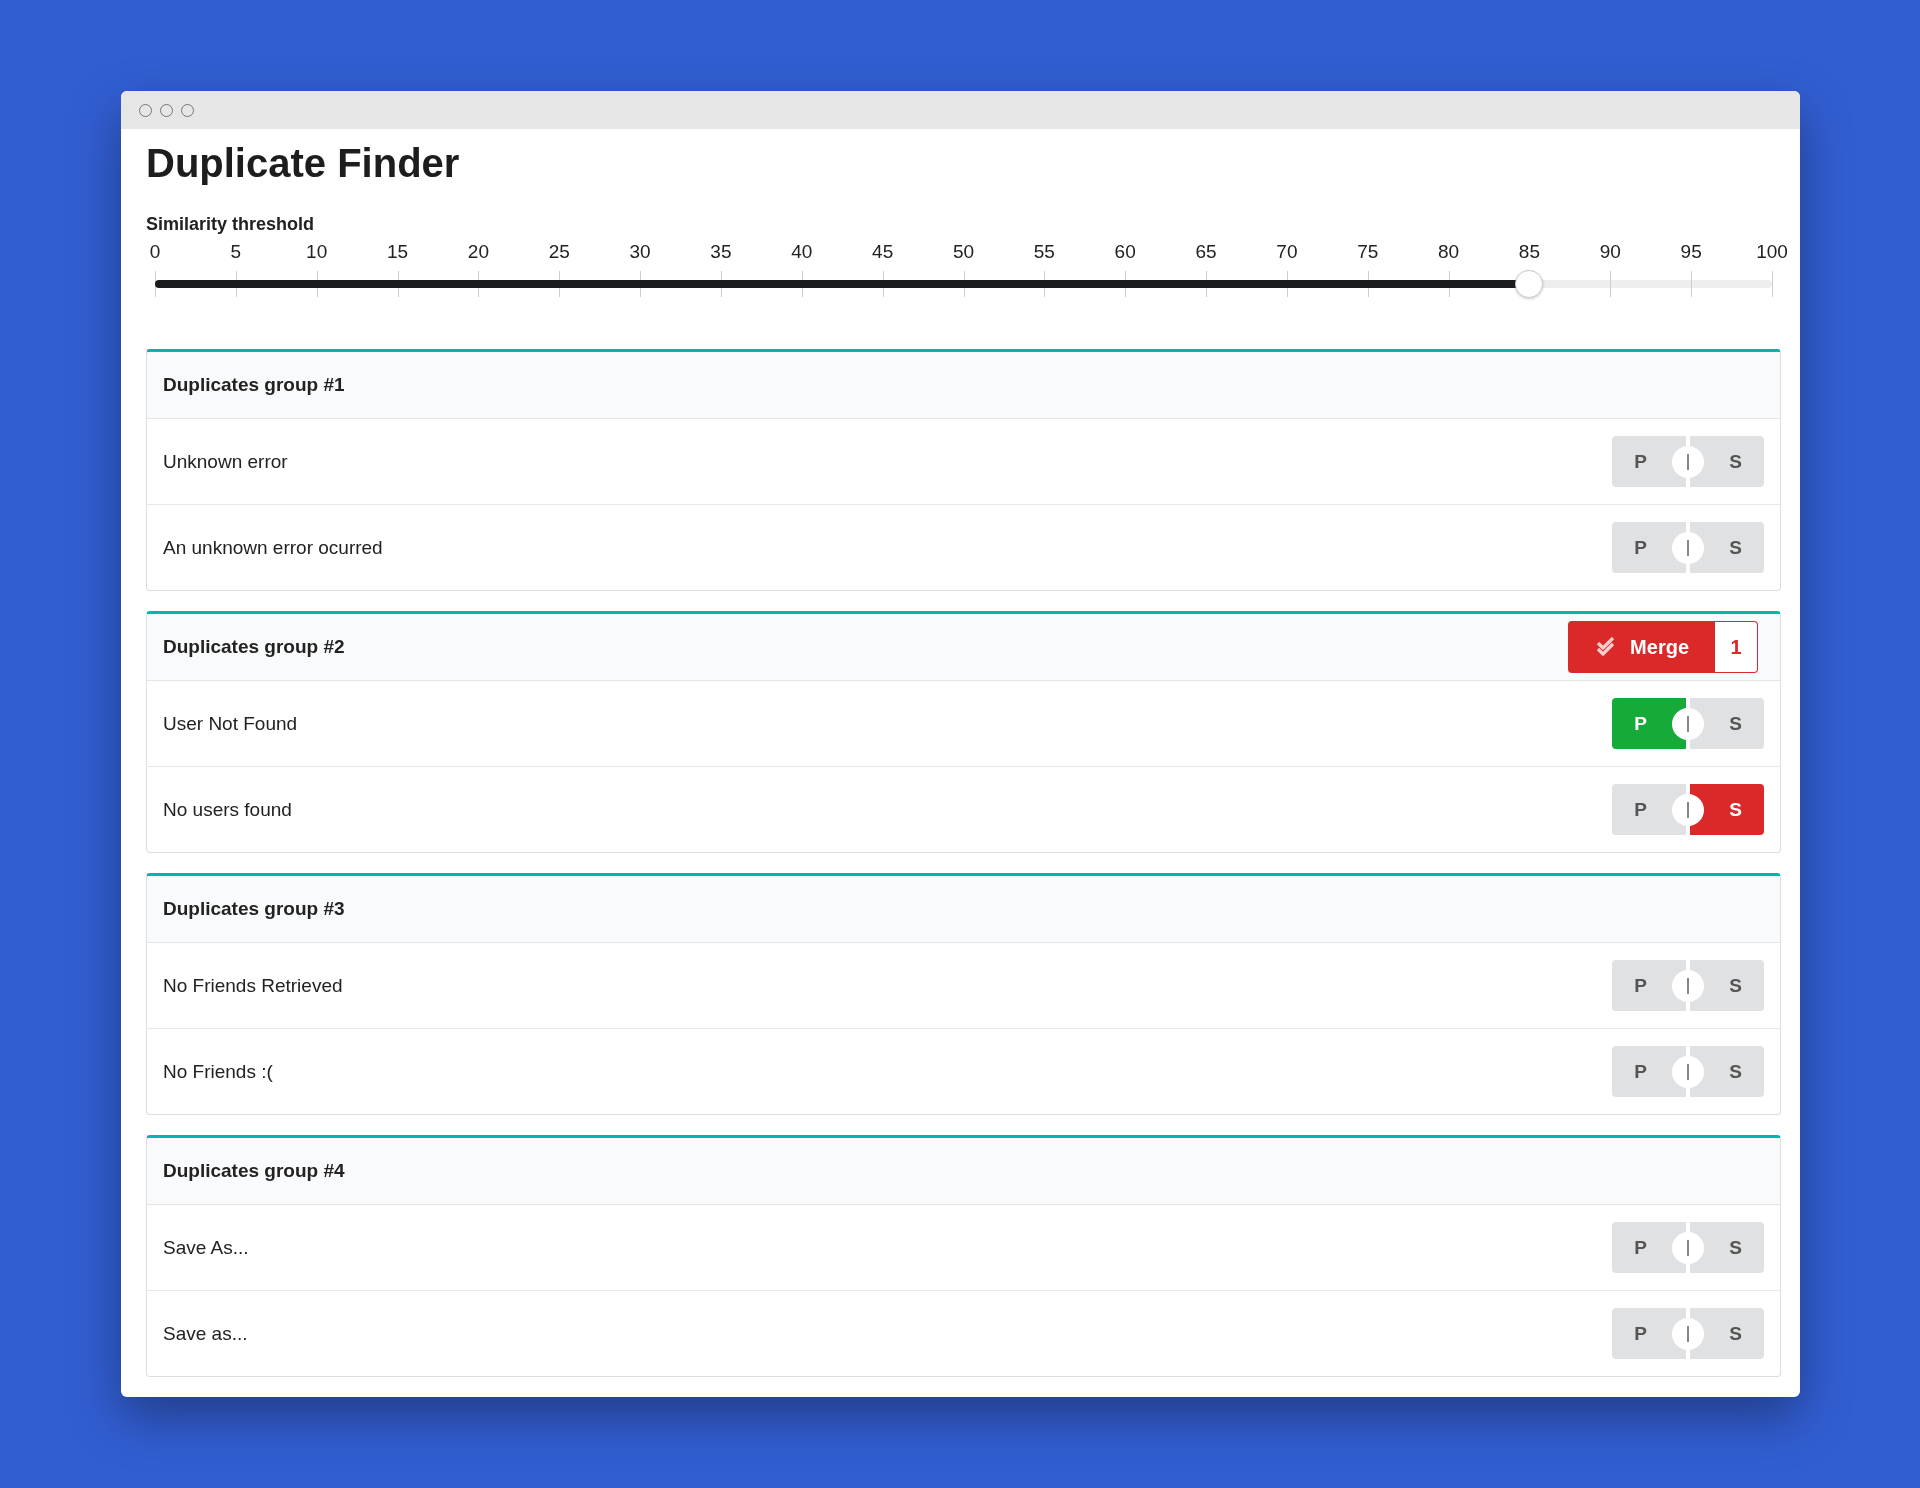  I want to click on slider-thumb, so click(1529, 284).